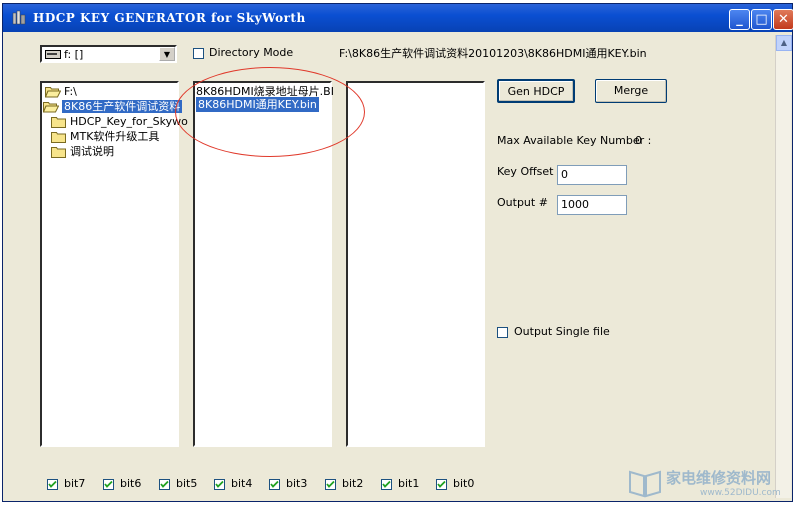 This screenshot has height=507, width=800. What do you see at coordinates (575, 204) in the screenshot?
I see `output-count-value: 1000` at bounding box center [575, 204].